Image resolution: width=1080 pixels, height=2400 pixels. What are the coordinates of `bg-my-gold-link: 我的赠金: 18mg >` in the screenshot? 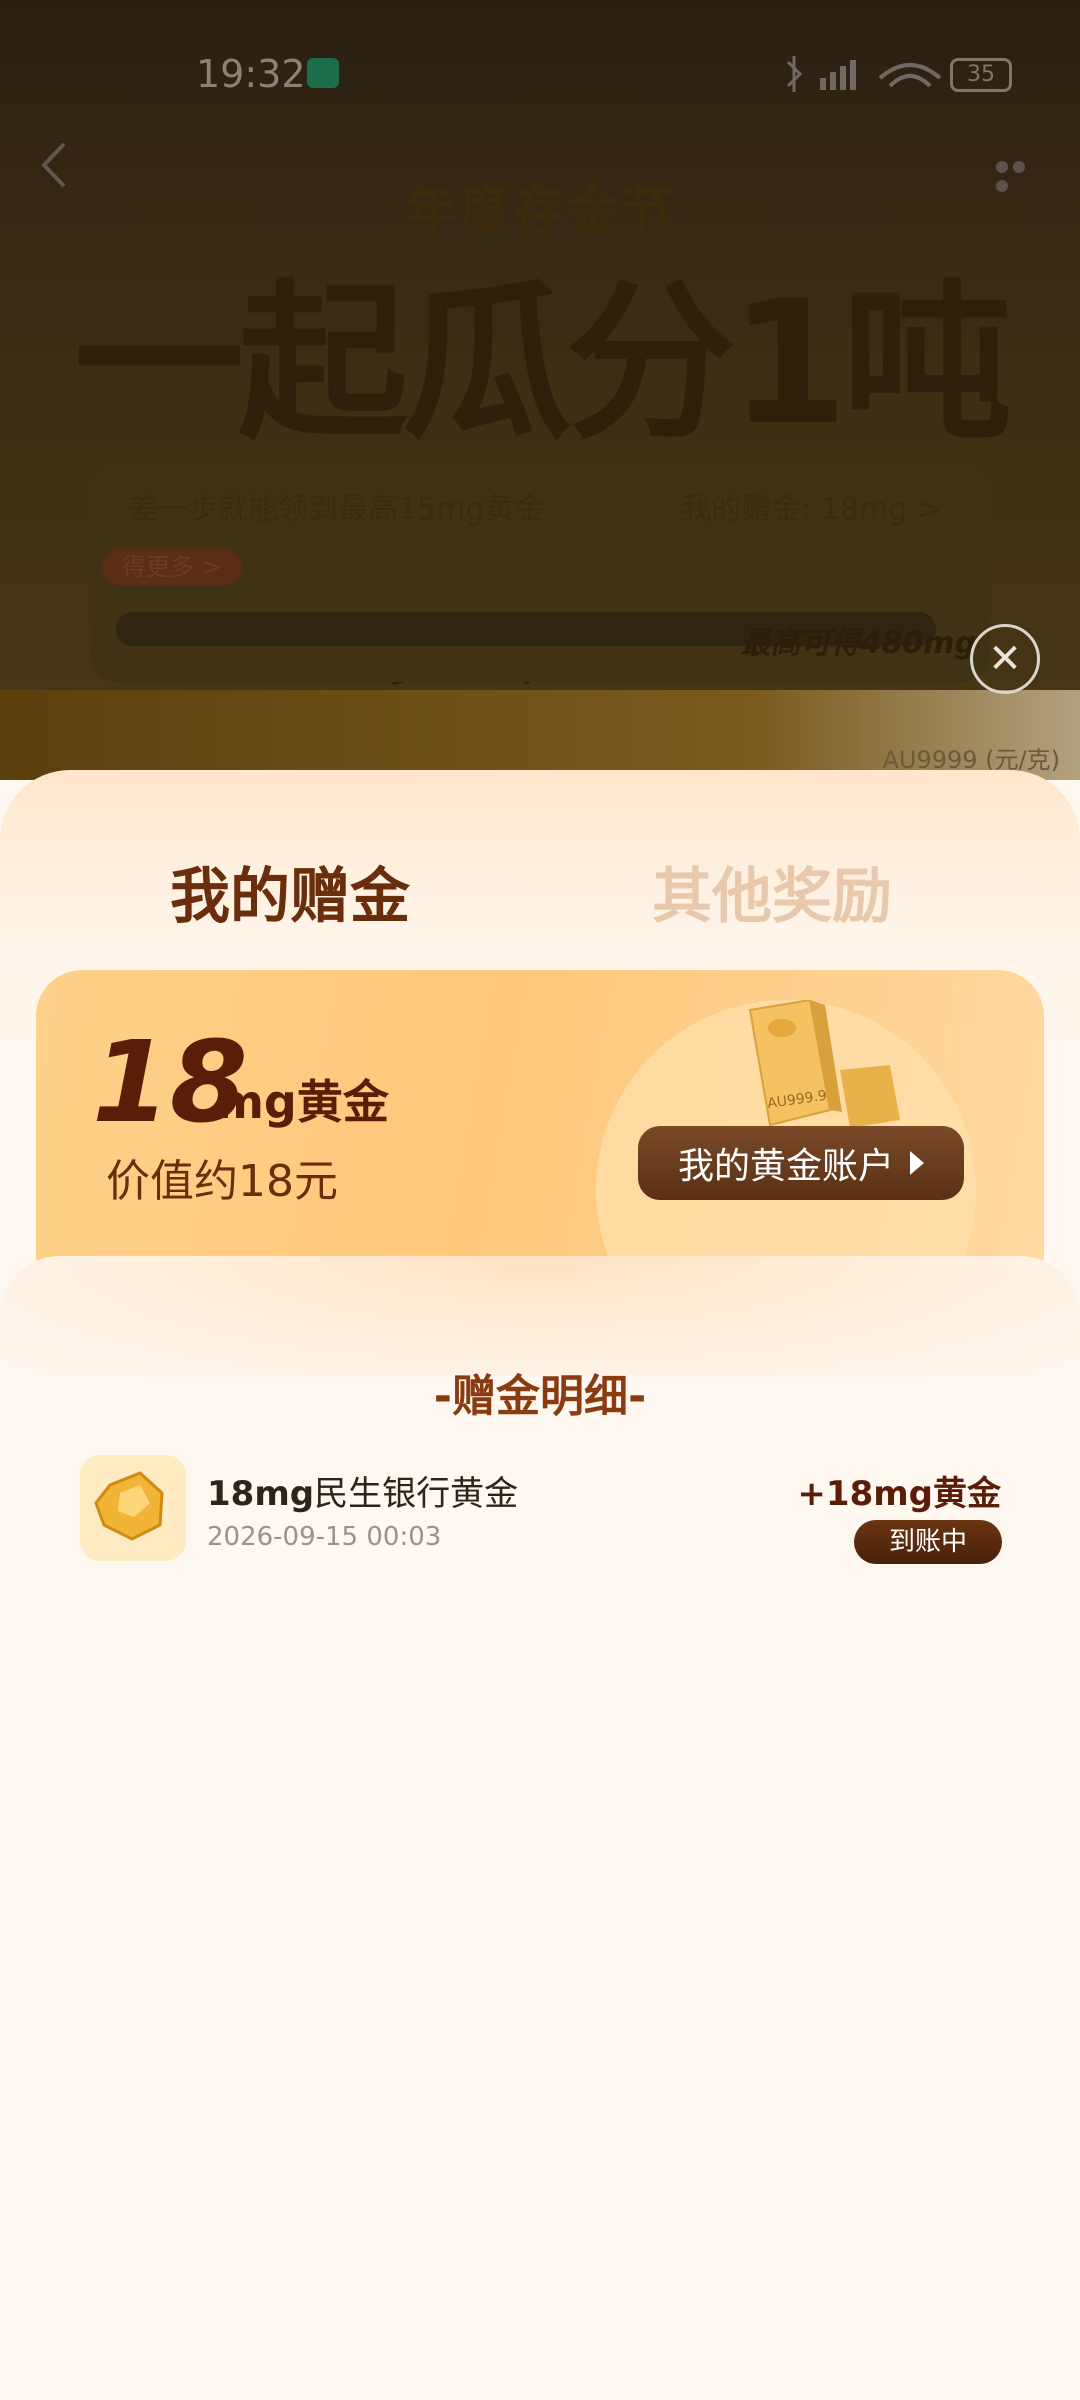 It's located at (811, 509).